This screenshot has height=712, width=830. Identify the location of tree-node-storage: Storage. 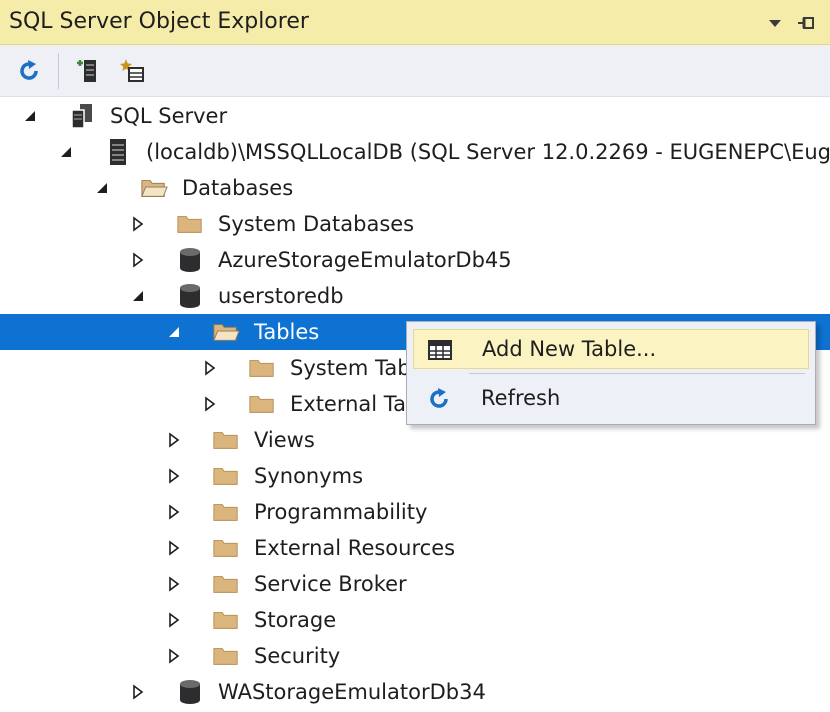
(415, 620).